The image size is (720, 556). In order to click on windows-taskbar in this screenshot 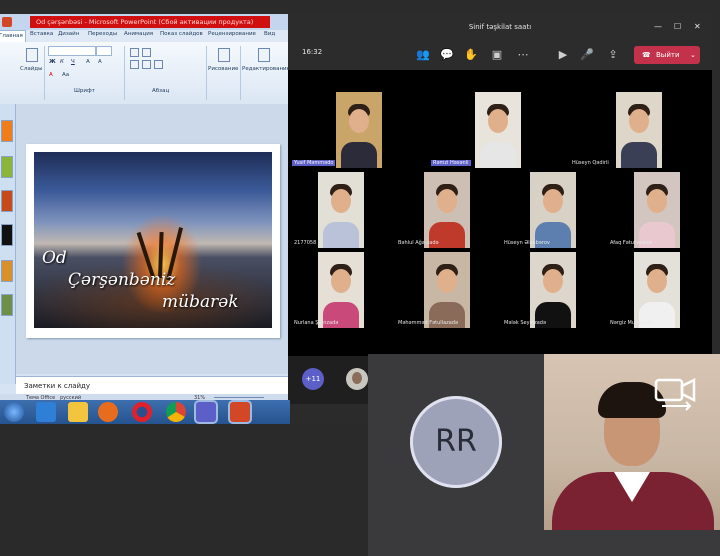, I will do `click(145, 412)`.